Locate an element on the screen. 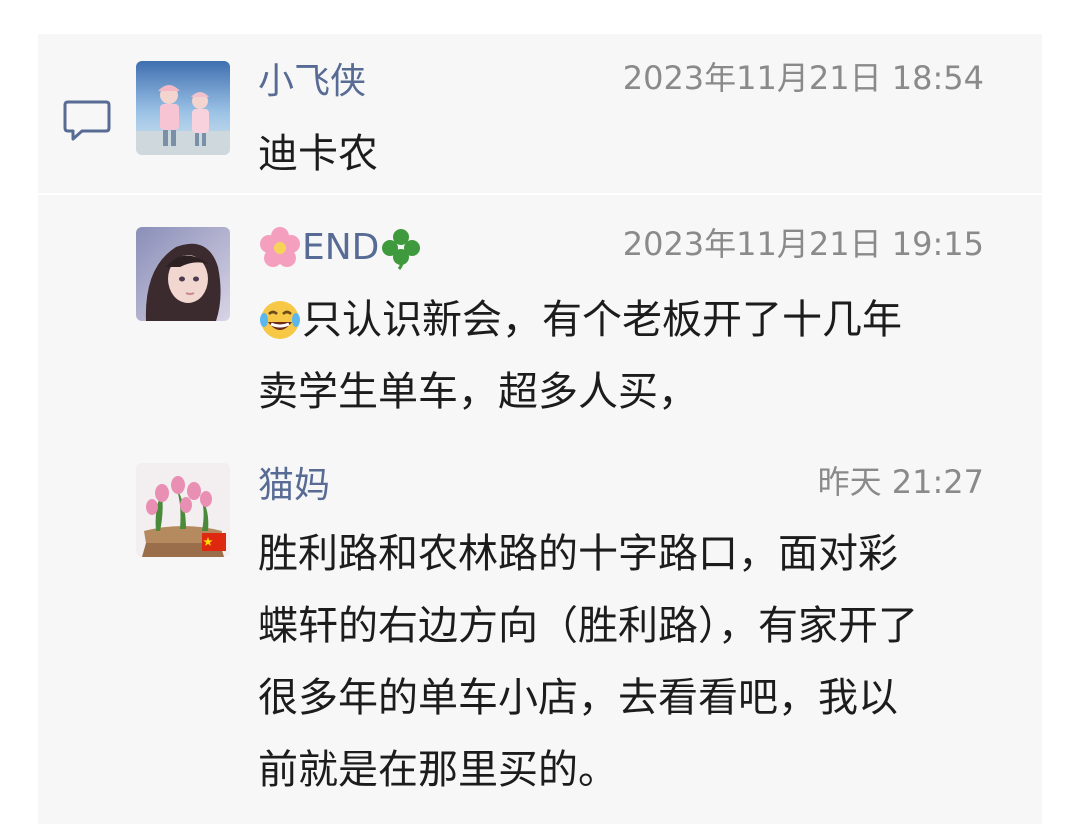 Image resolution: width=1080 pixels, height=838 pixels. comment-time: 昨天 21:27 is located at coordinates (900, 482).